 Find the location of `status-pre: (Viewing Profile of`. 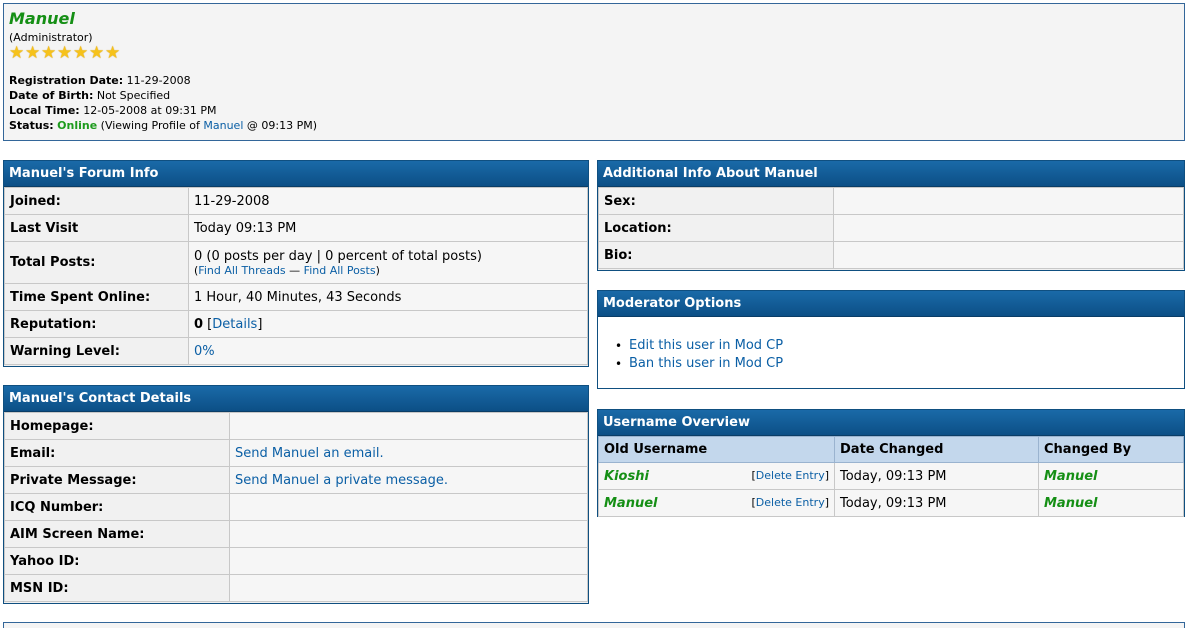

status-pre: (Viewing Profile of is located at coordinates (150, 125).